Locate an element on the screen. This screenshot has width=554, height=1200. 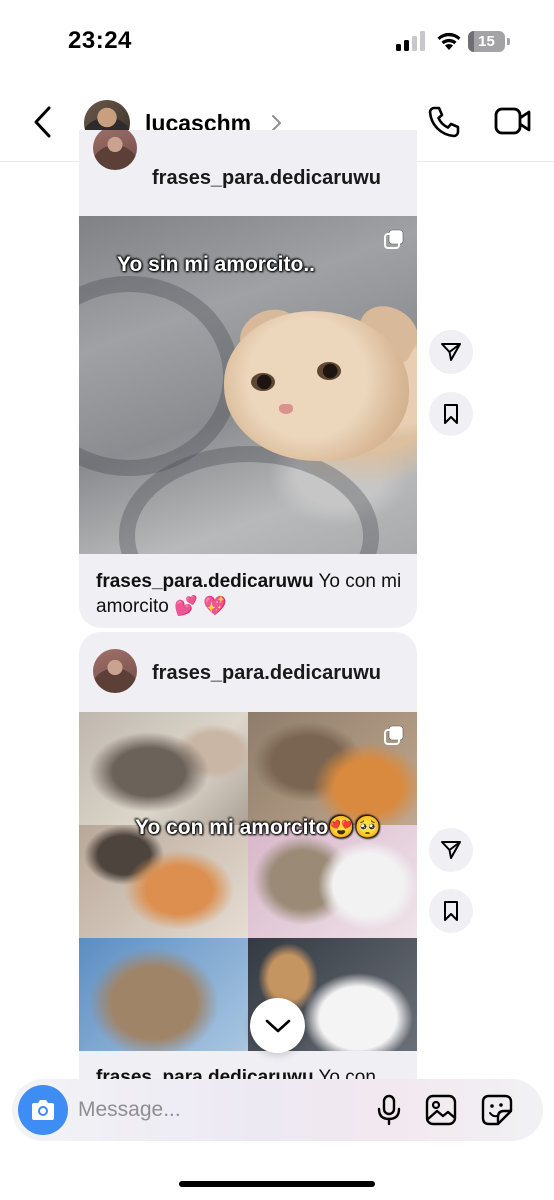
gallery-icon is located at coordinates (441, 1110).